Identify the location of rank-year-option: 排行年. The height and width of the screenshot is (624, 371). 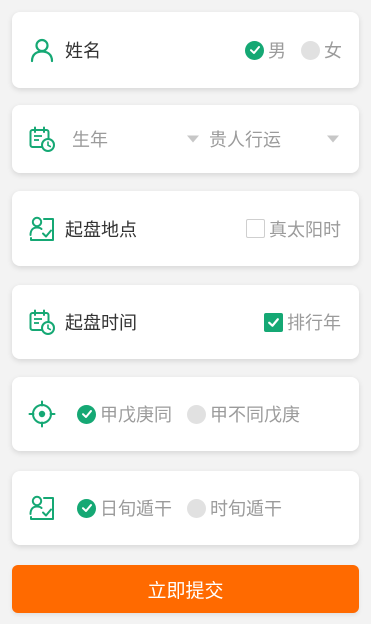
(302, 322).